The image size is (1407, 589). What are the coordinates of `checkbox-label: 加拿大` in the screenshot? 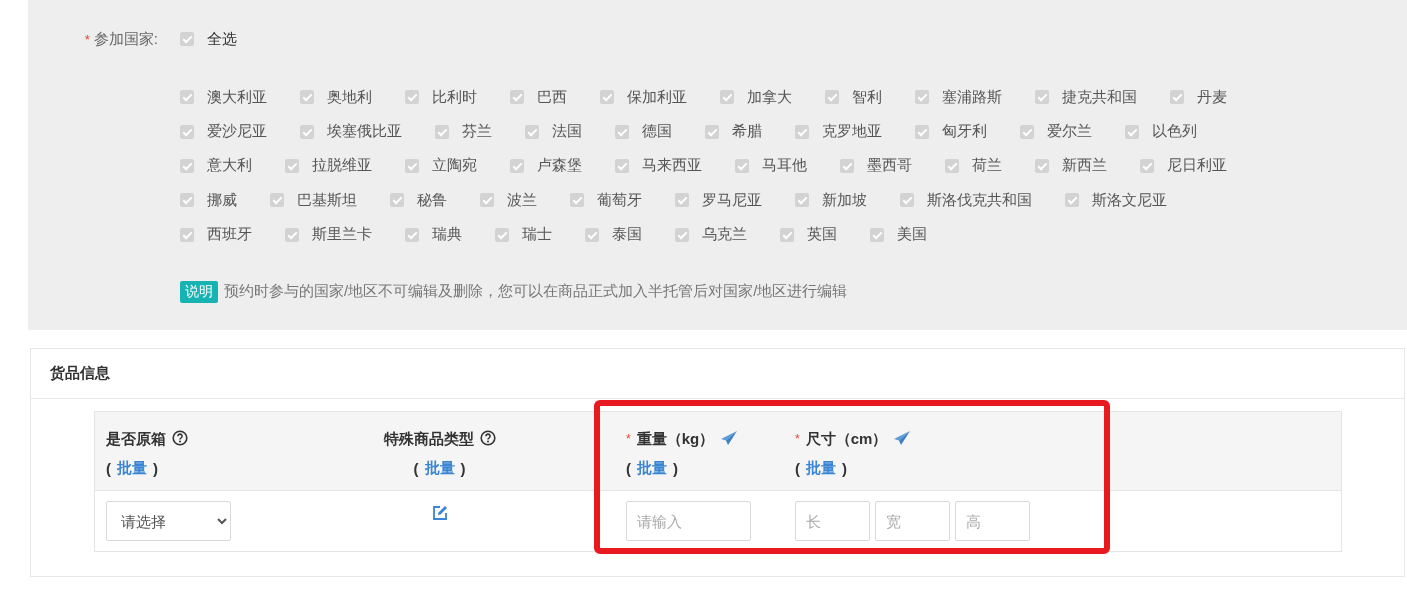 It's located at (769, 97).